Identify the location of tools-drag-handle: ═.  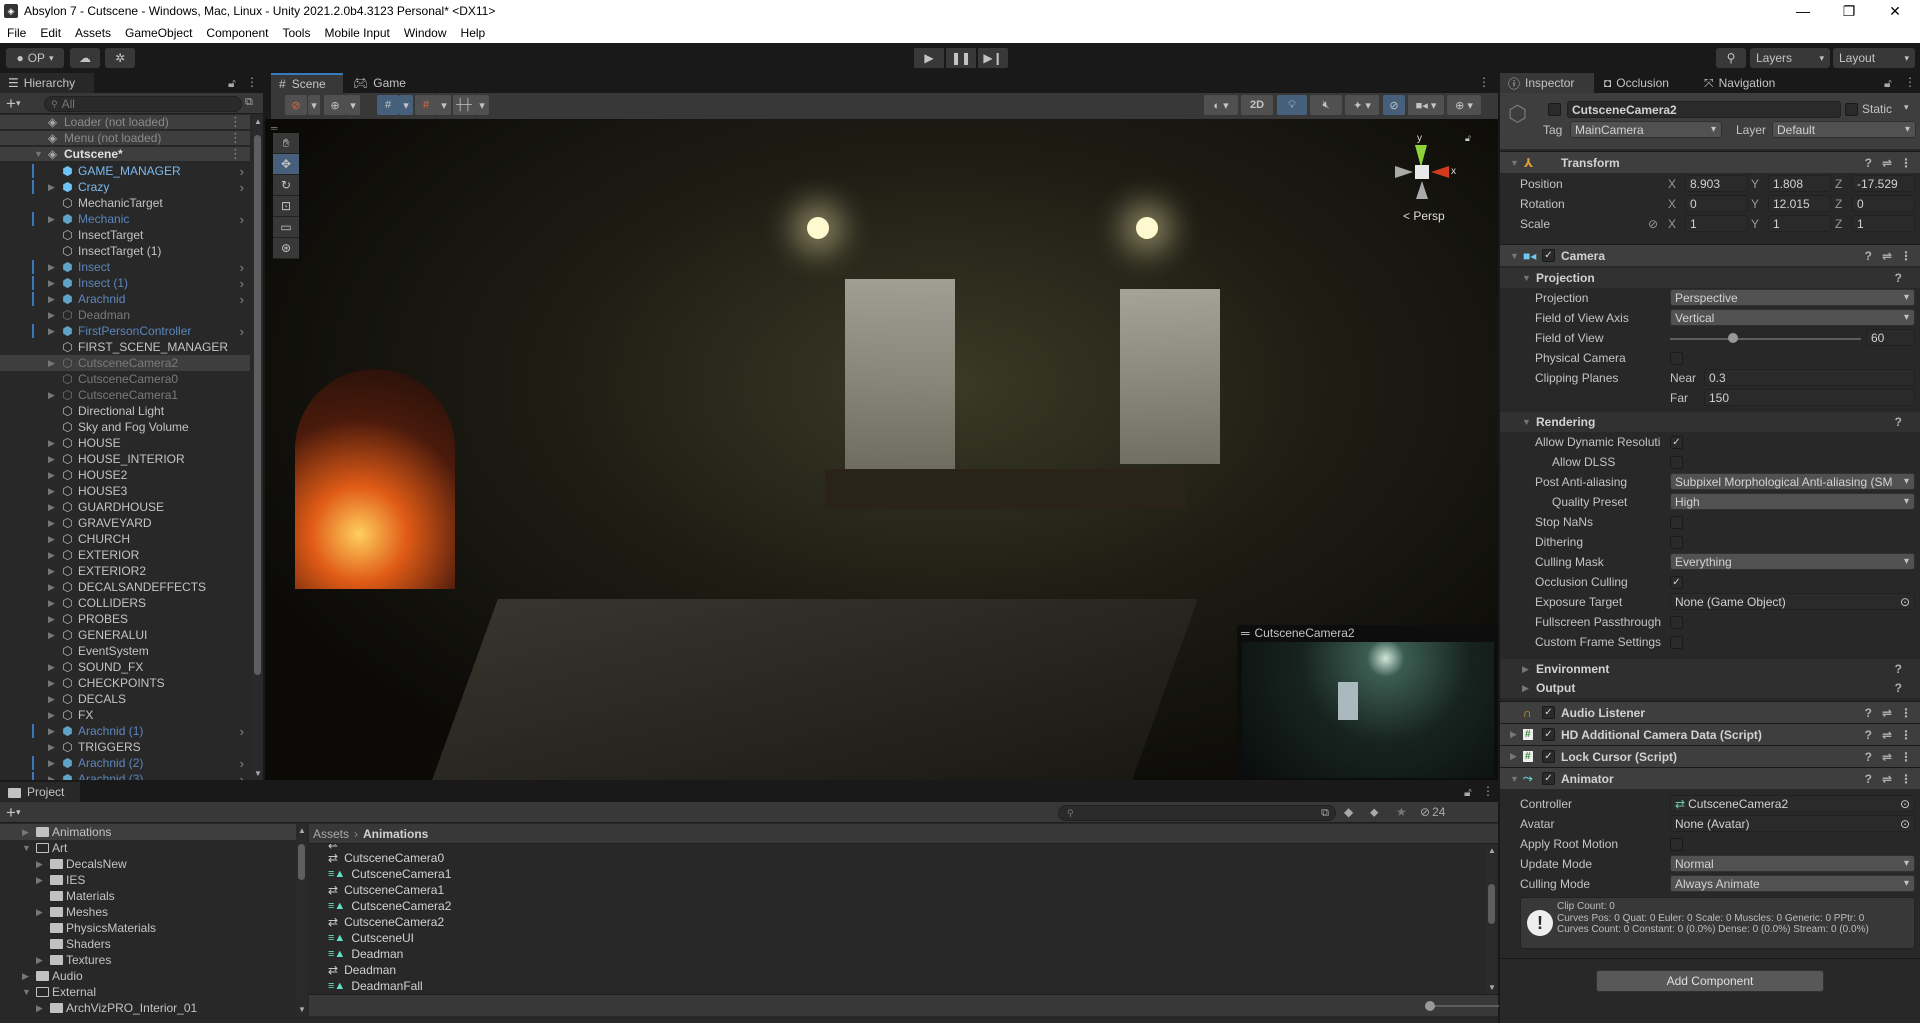
(286, 128).